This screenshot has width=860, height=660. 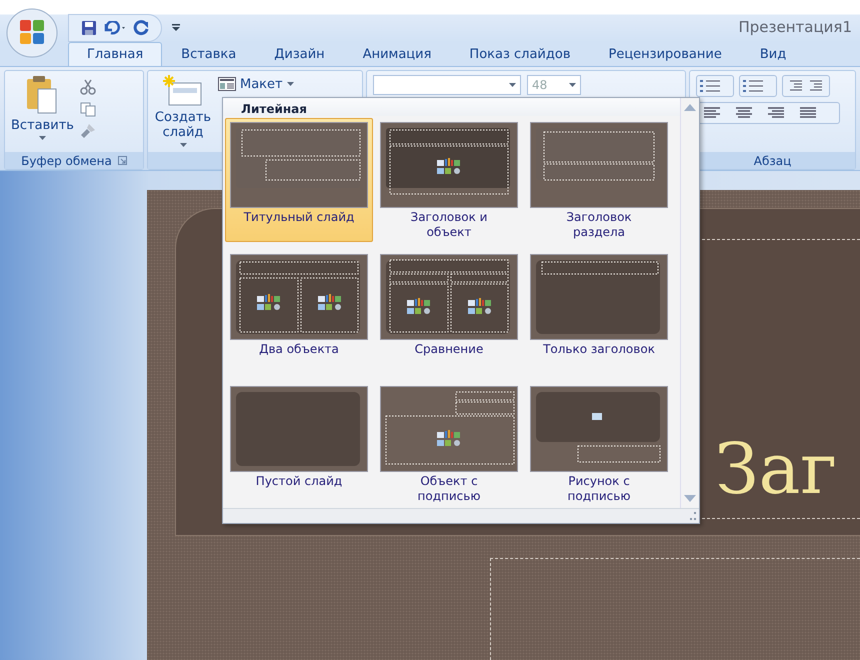 I want to click on window-title: Презентация1, so click(x=795, y=28).